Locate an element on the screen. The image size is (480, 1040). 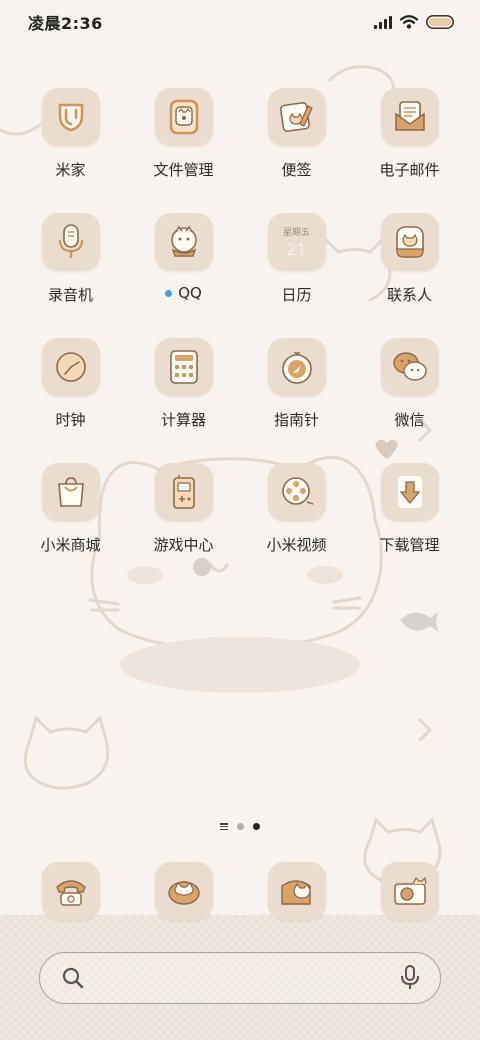
app-label-text: 下载管理 is located at coordinates (409, 545).